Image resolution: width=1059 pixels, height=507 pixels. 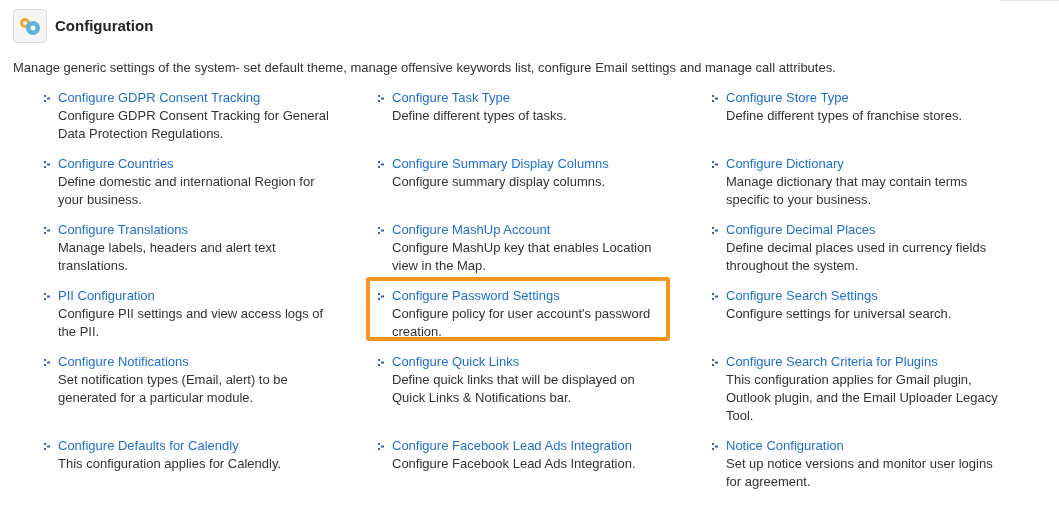 I want to click on config-link: PII Configuration, so click(x=194, y=296).